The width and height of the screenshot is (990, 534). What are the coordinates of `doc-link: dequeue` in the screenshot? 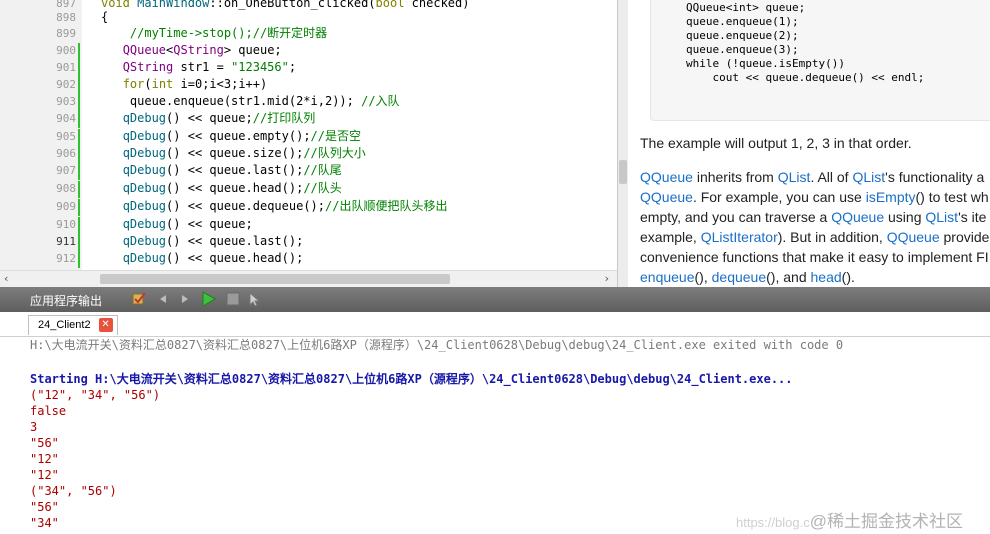 It's located at (739, 277).